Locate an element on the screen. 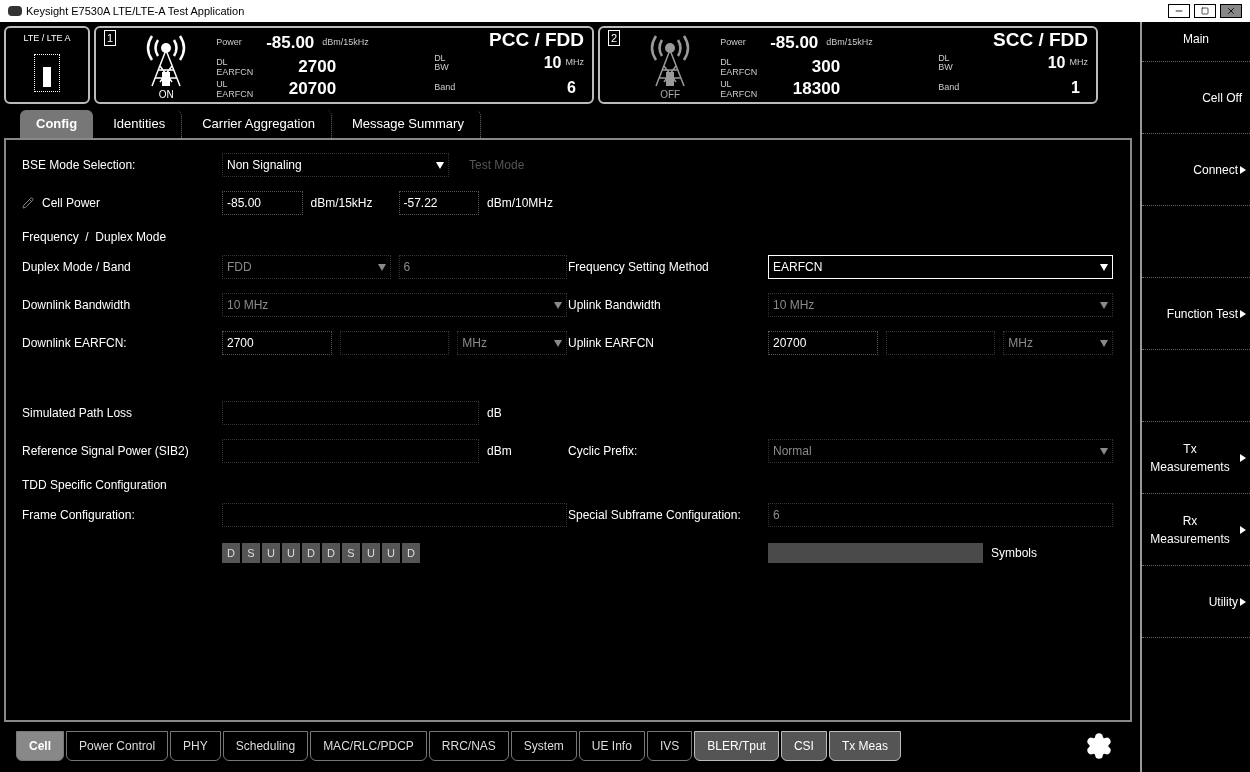 The image size is (1250, 772). input-field: -85.00 is located at coordinates (262, 203).